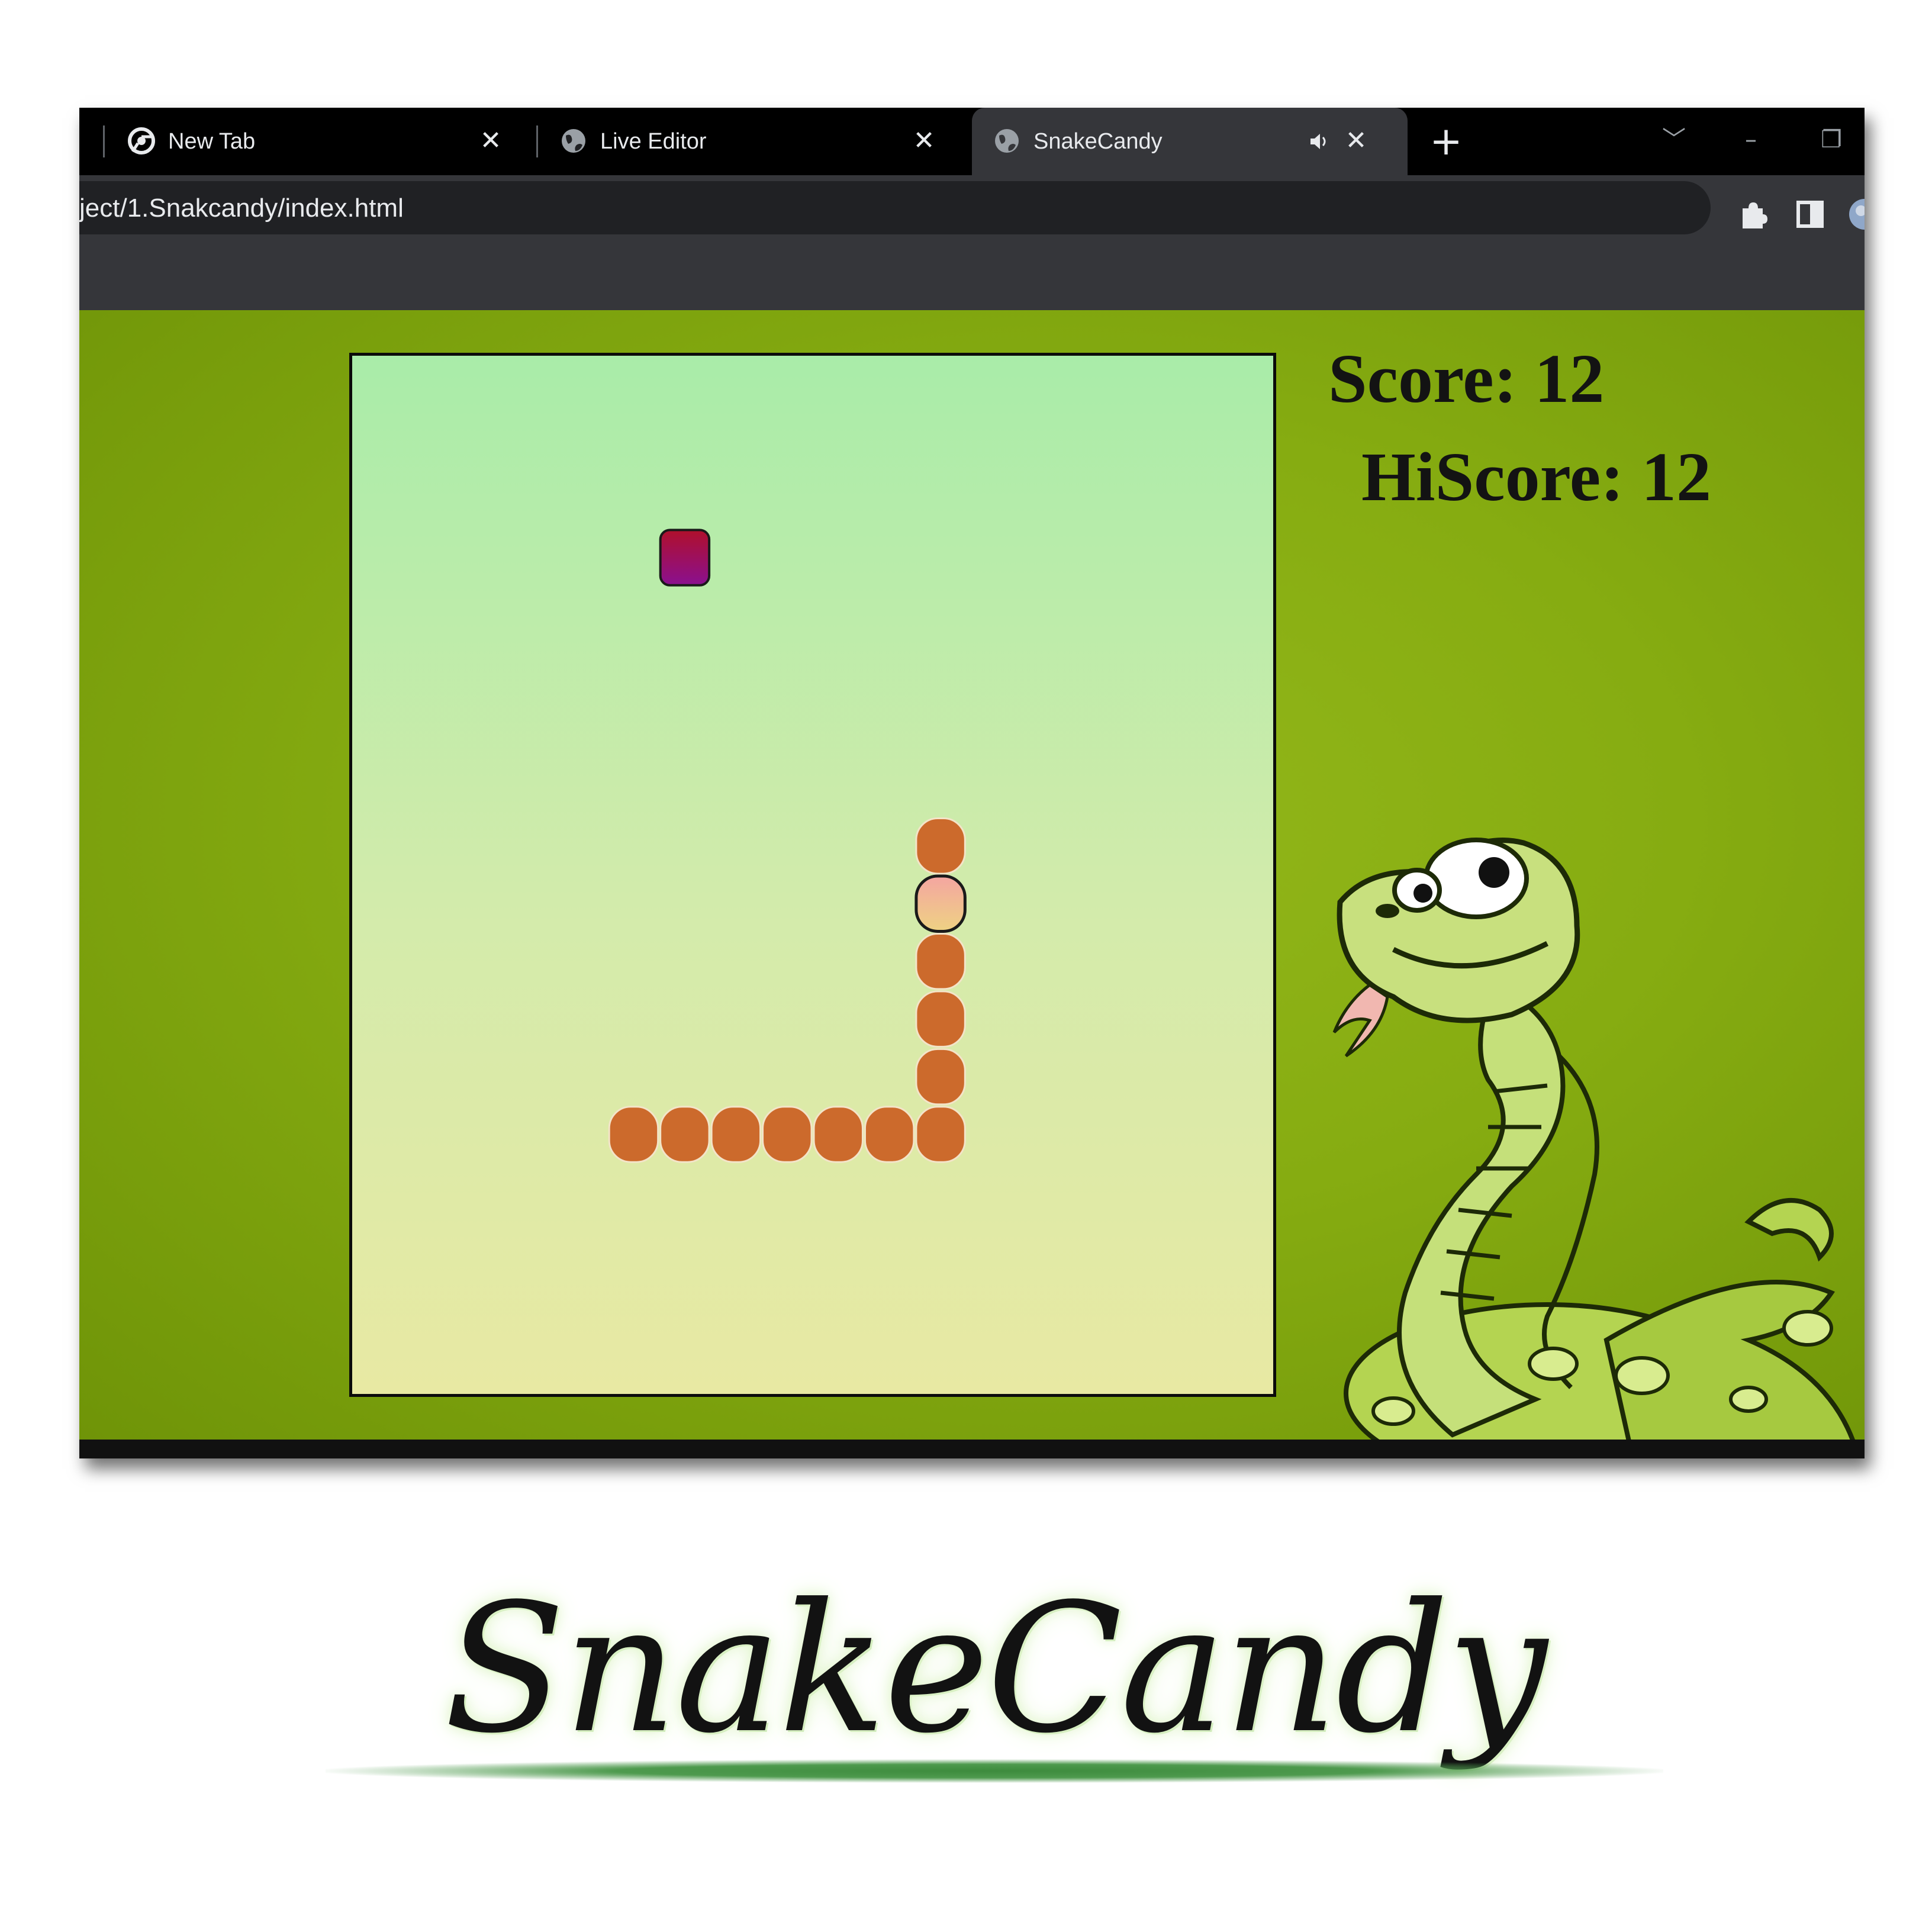 The image size is (1932, 1932). Describe the element at coordinates (241, 208) in the screenshot. I see `url-text: ject/1.Snakcandy/index.html` at that location.